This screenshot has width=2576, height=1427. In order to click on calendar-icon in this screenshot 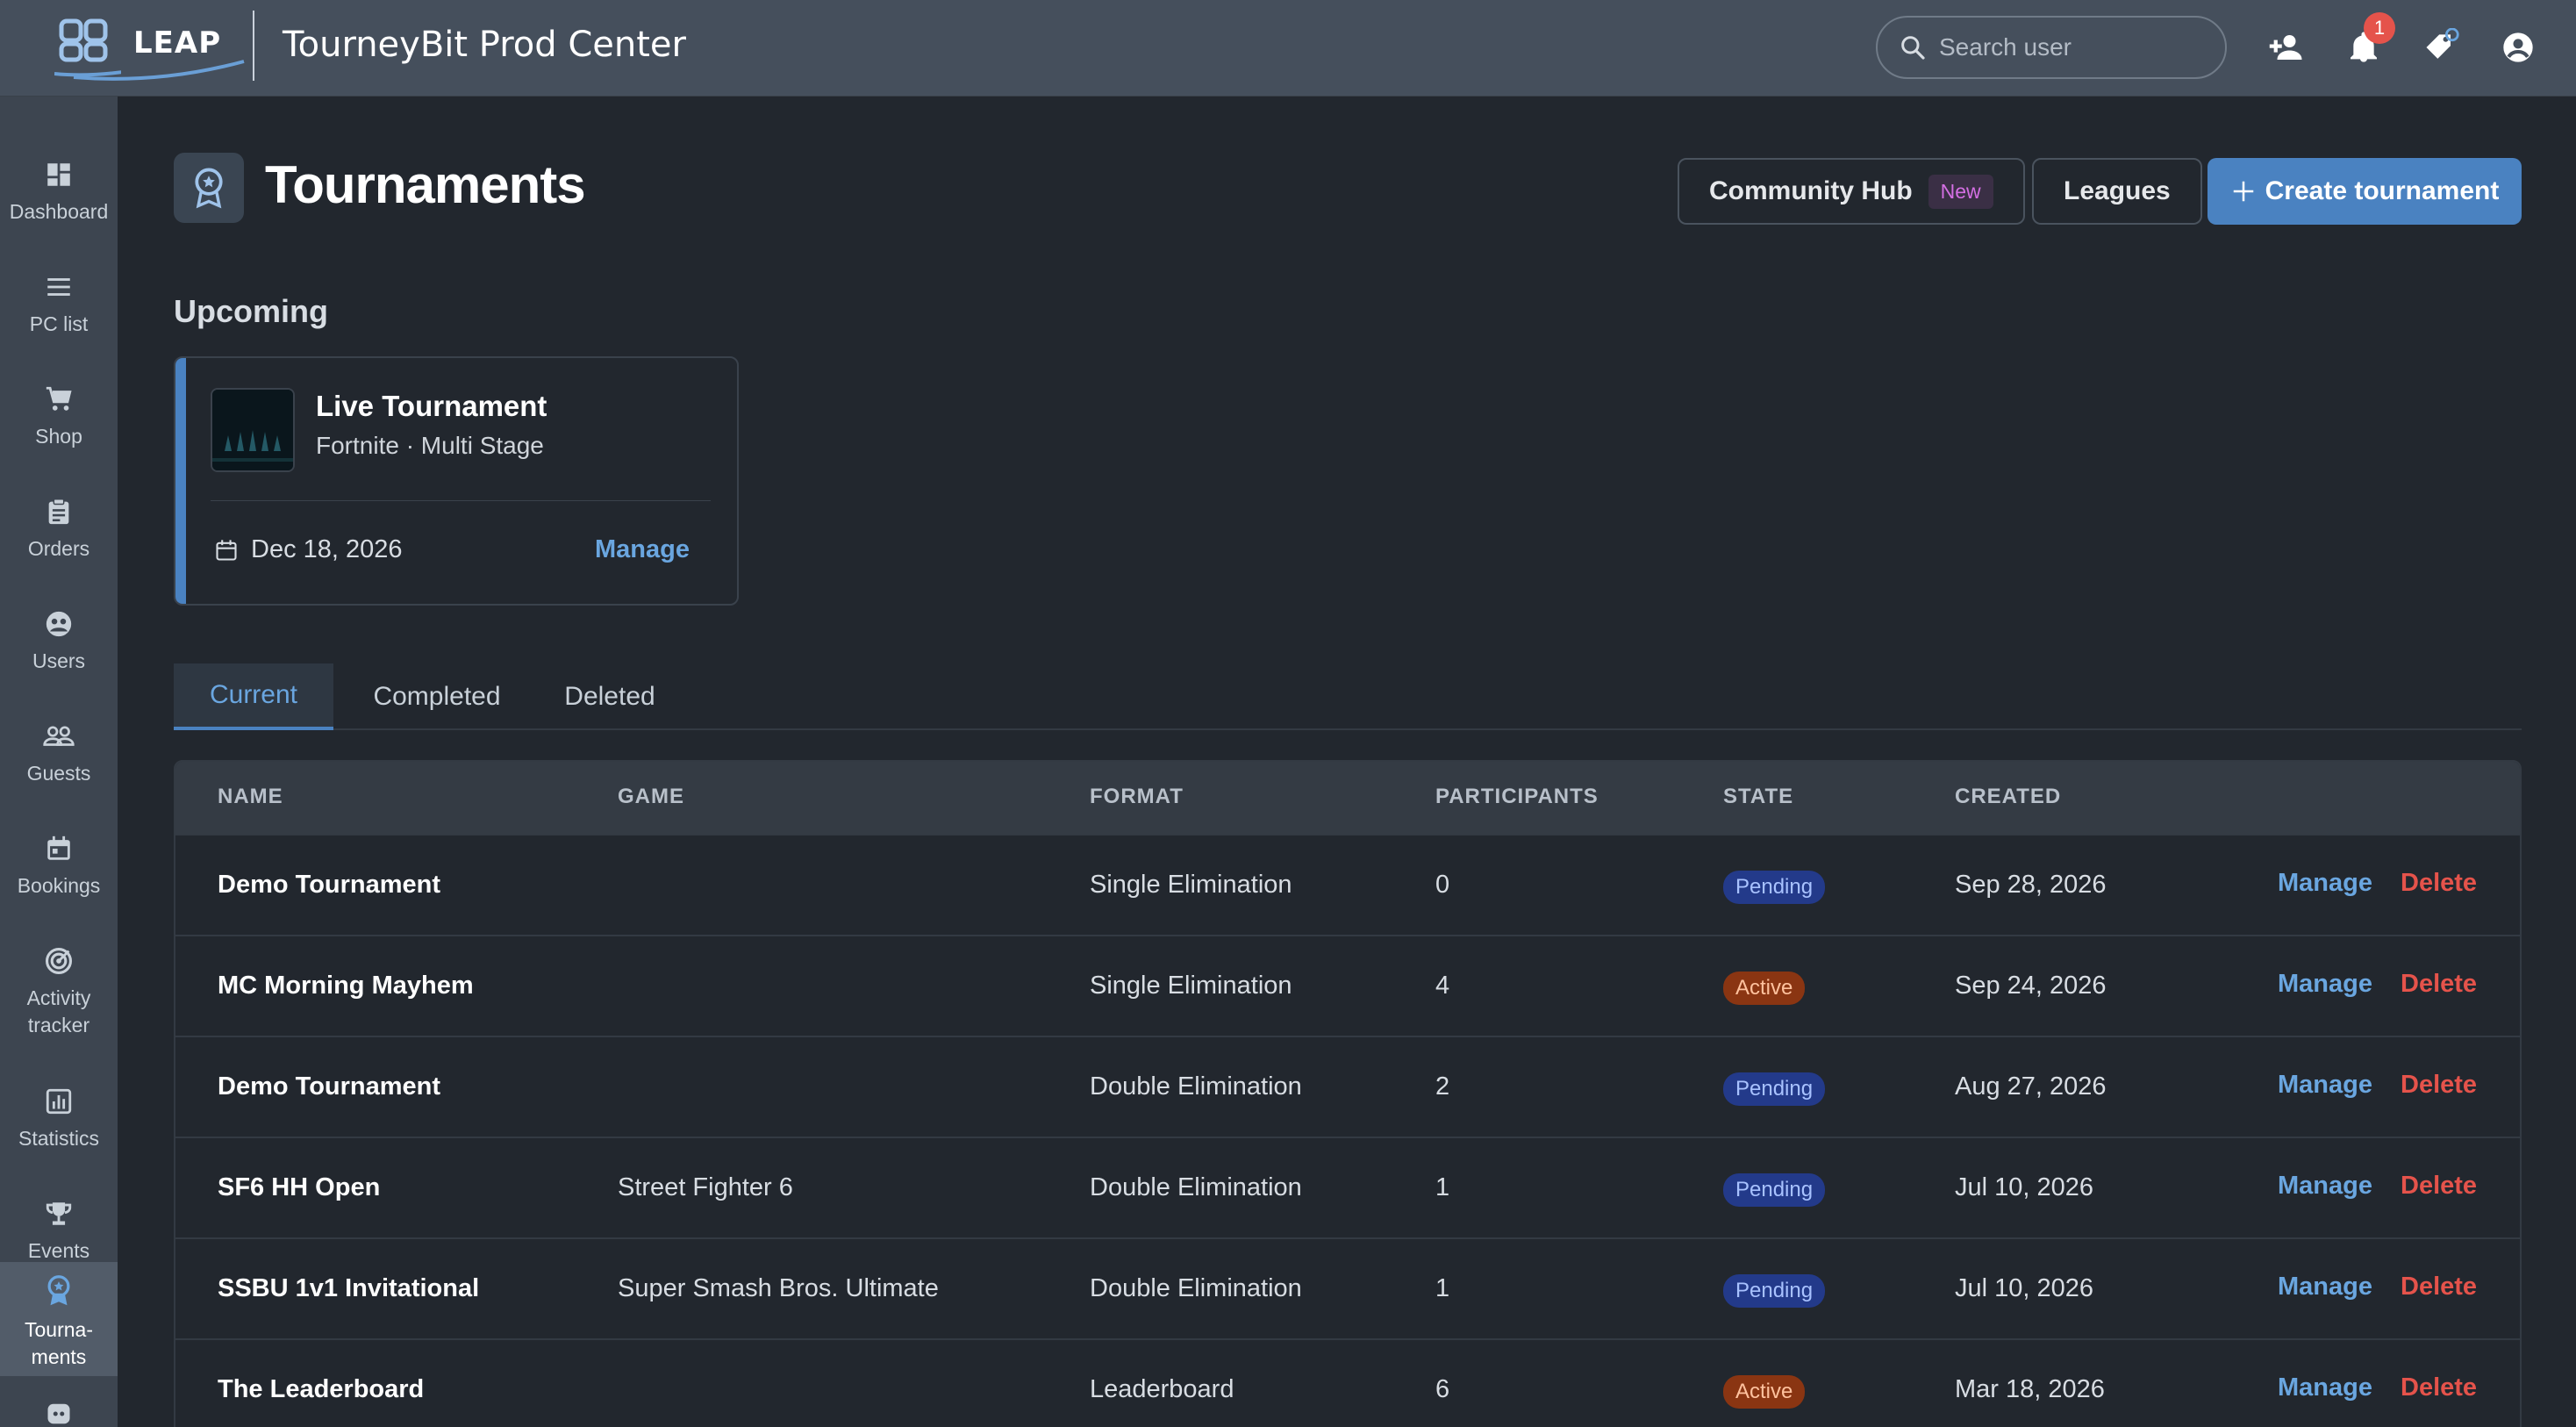, I will do `click(58, 847)`.